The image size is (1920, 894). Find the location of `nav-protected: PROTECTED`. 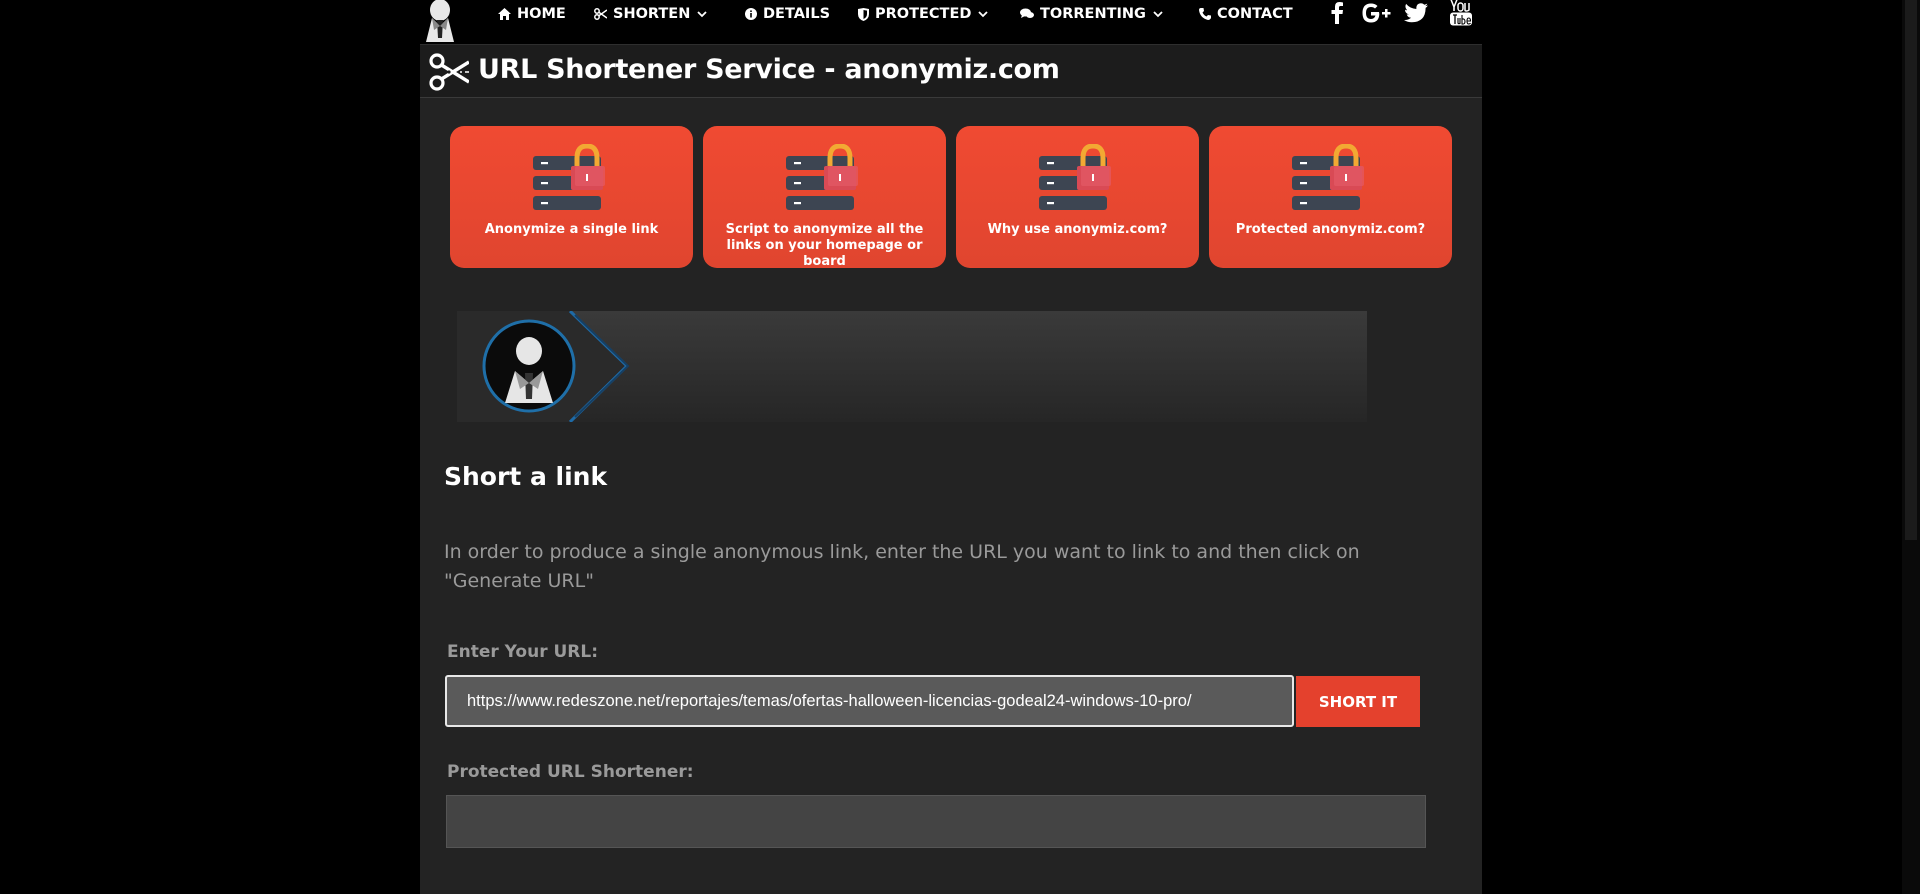

nav-protected: PROTECTED is located at coordinates (923, 14).